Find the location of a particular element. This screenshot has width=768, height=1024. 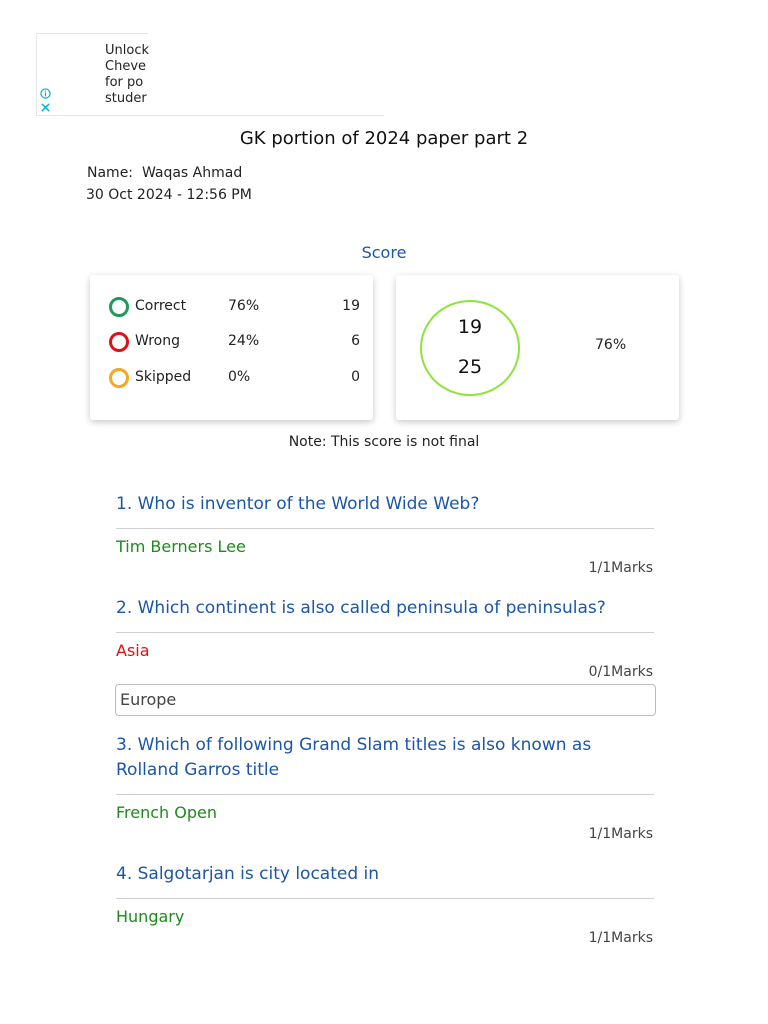

score-total: 25 is located at coordinates (470, 367).